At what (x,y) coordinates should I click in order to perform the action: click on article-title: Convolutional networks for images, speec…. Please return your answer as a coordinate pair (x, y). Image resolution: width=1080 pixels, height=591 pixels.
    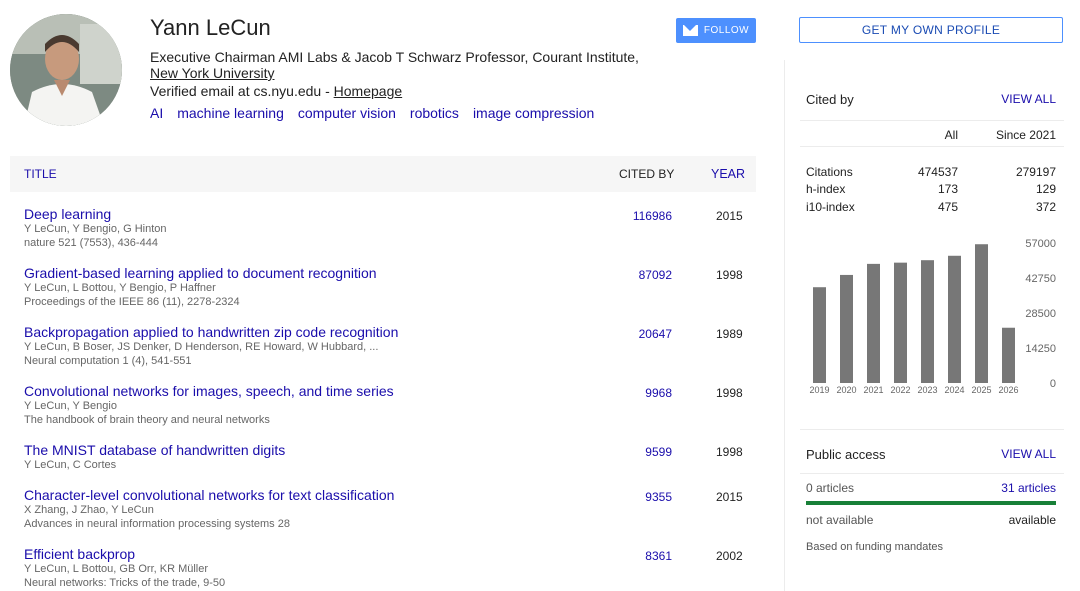
    Looking at the image, I should click on (209, 391).